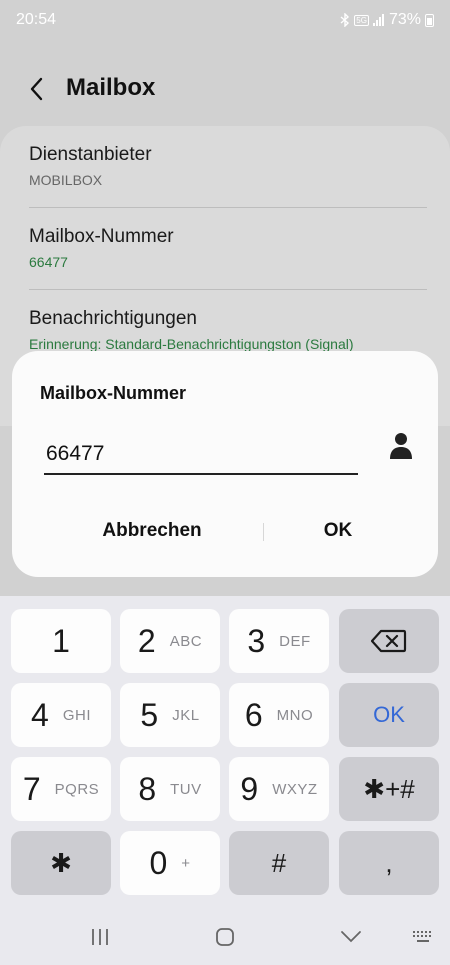 The width and height of the screenshot is (450, 965). Describe the element at coordinates (401, 446) in the screenshot. I see `contact-person-icon` at that location.